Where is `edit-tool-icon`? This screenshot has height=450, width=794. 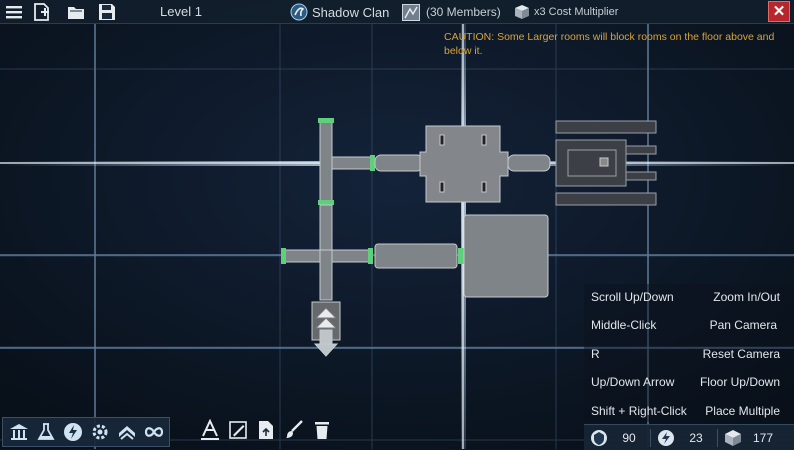 edit-tool-icon is located at coordinates (238, 430).